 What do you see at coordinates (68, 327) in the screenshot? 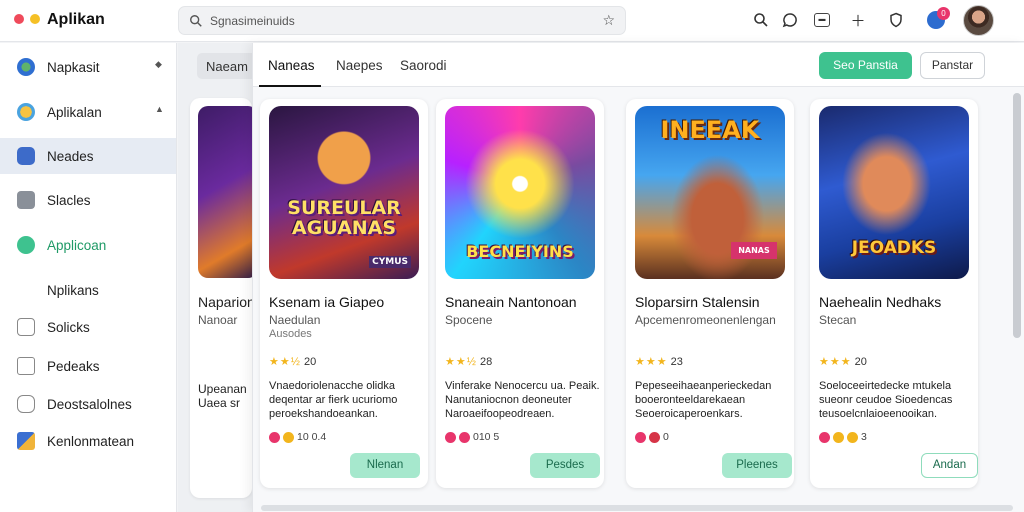
I see `sidebar-item-label: Solicks` at bounding box center [68, 327].